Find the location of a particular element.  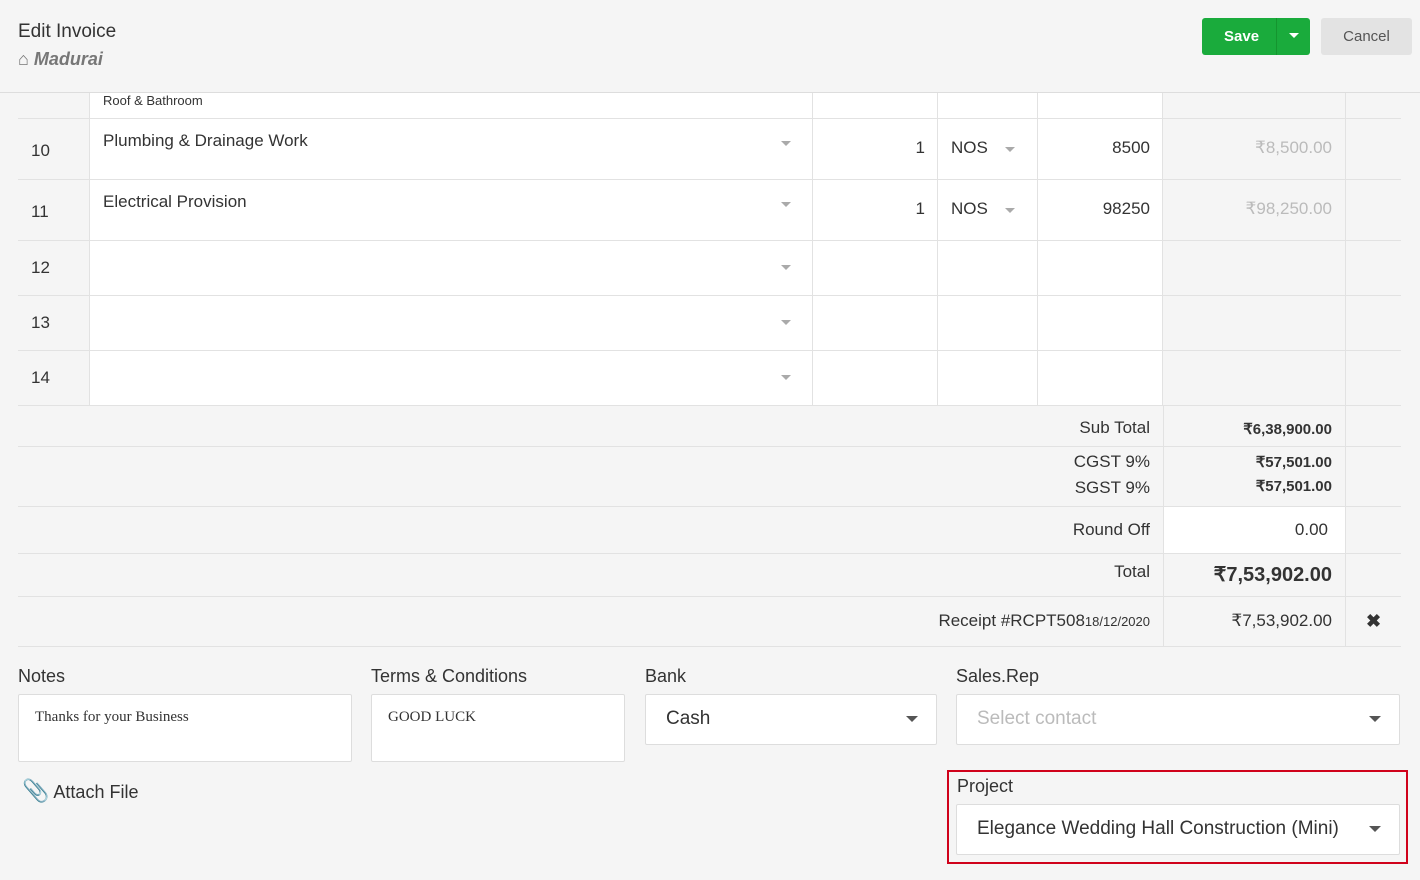

cgst-value: ₹57,501.00 is located at coordinates (1293, 462).